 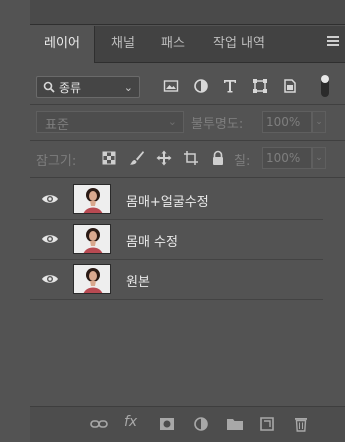 I want to click on layer-row: 몸매 수정, so click(x=176, y=240).